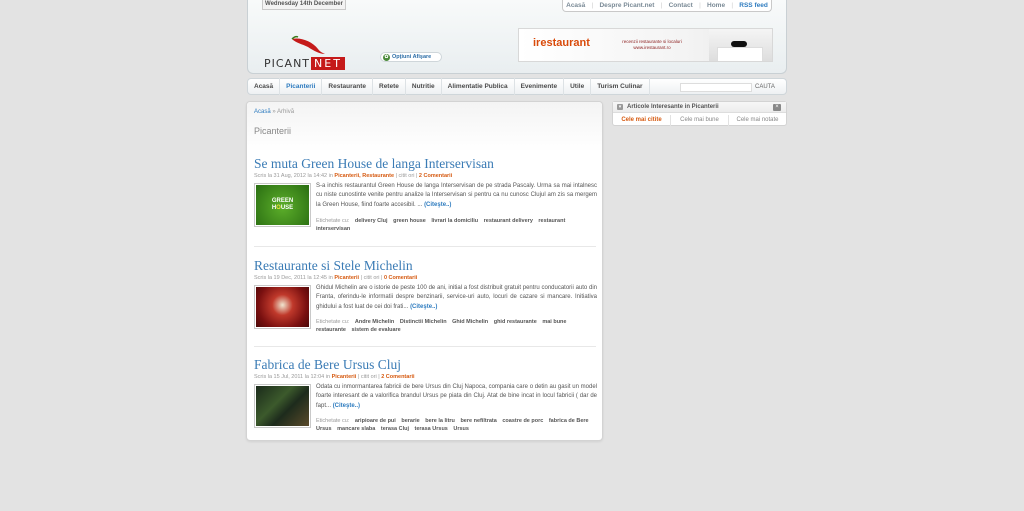 This screenshot has width=1024, height=511. I want to click on banner-brand-text: irestaurant, so click(561, 43).